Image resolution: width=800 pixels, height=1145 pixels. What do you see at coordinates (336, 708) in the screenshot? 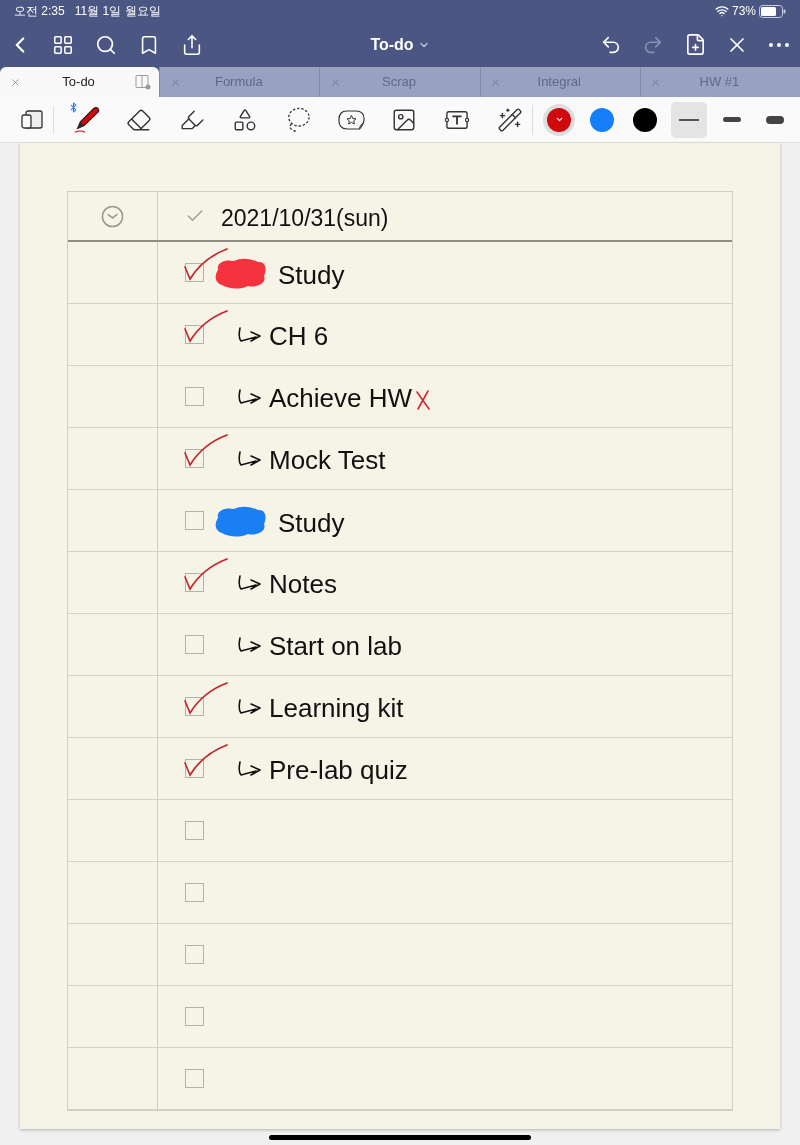
I see `task-text: Learning kit` at bounding box center [336, 708].